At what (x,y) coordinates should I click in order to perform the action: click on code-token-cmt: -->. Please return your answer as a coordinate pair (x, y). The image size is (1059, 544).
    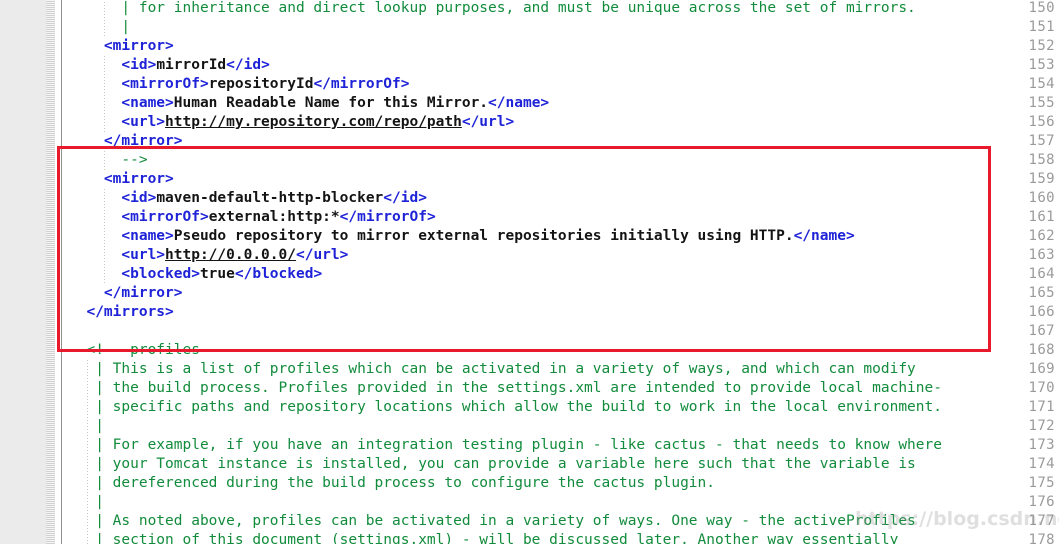
    Looking at the image, I should click on (108, 160).